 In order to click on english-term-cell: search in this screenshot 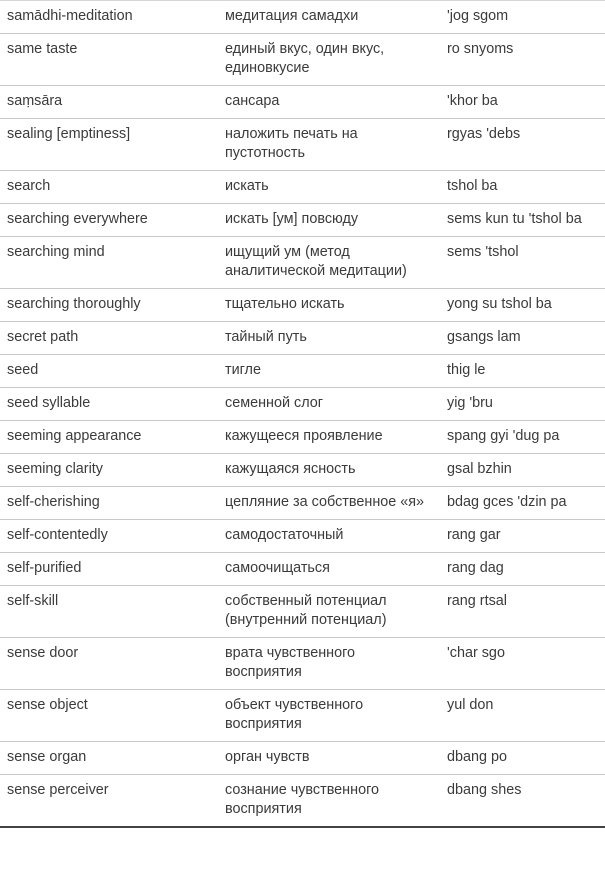, I will do `click(29, 186)`.